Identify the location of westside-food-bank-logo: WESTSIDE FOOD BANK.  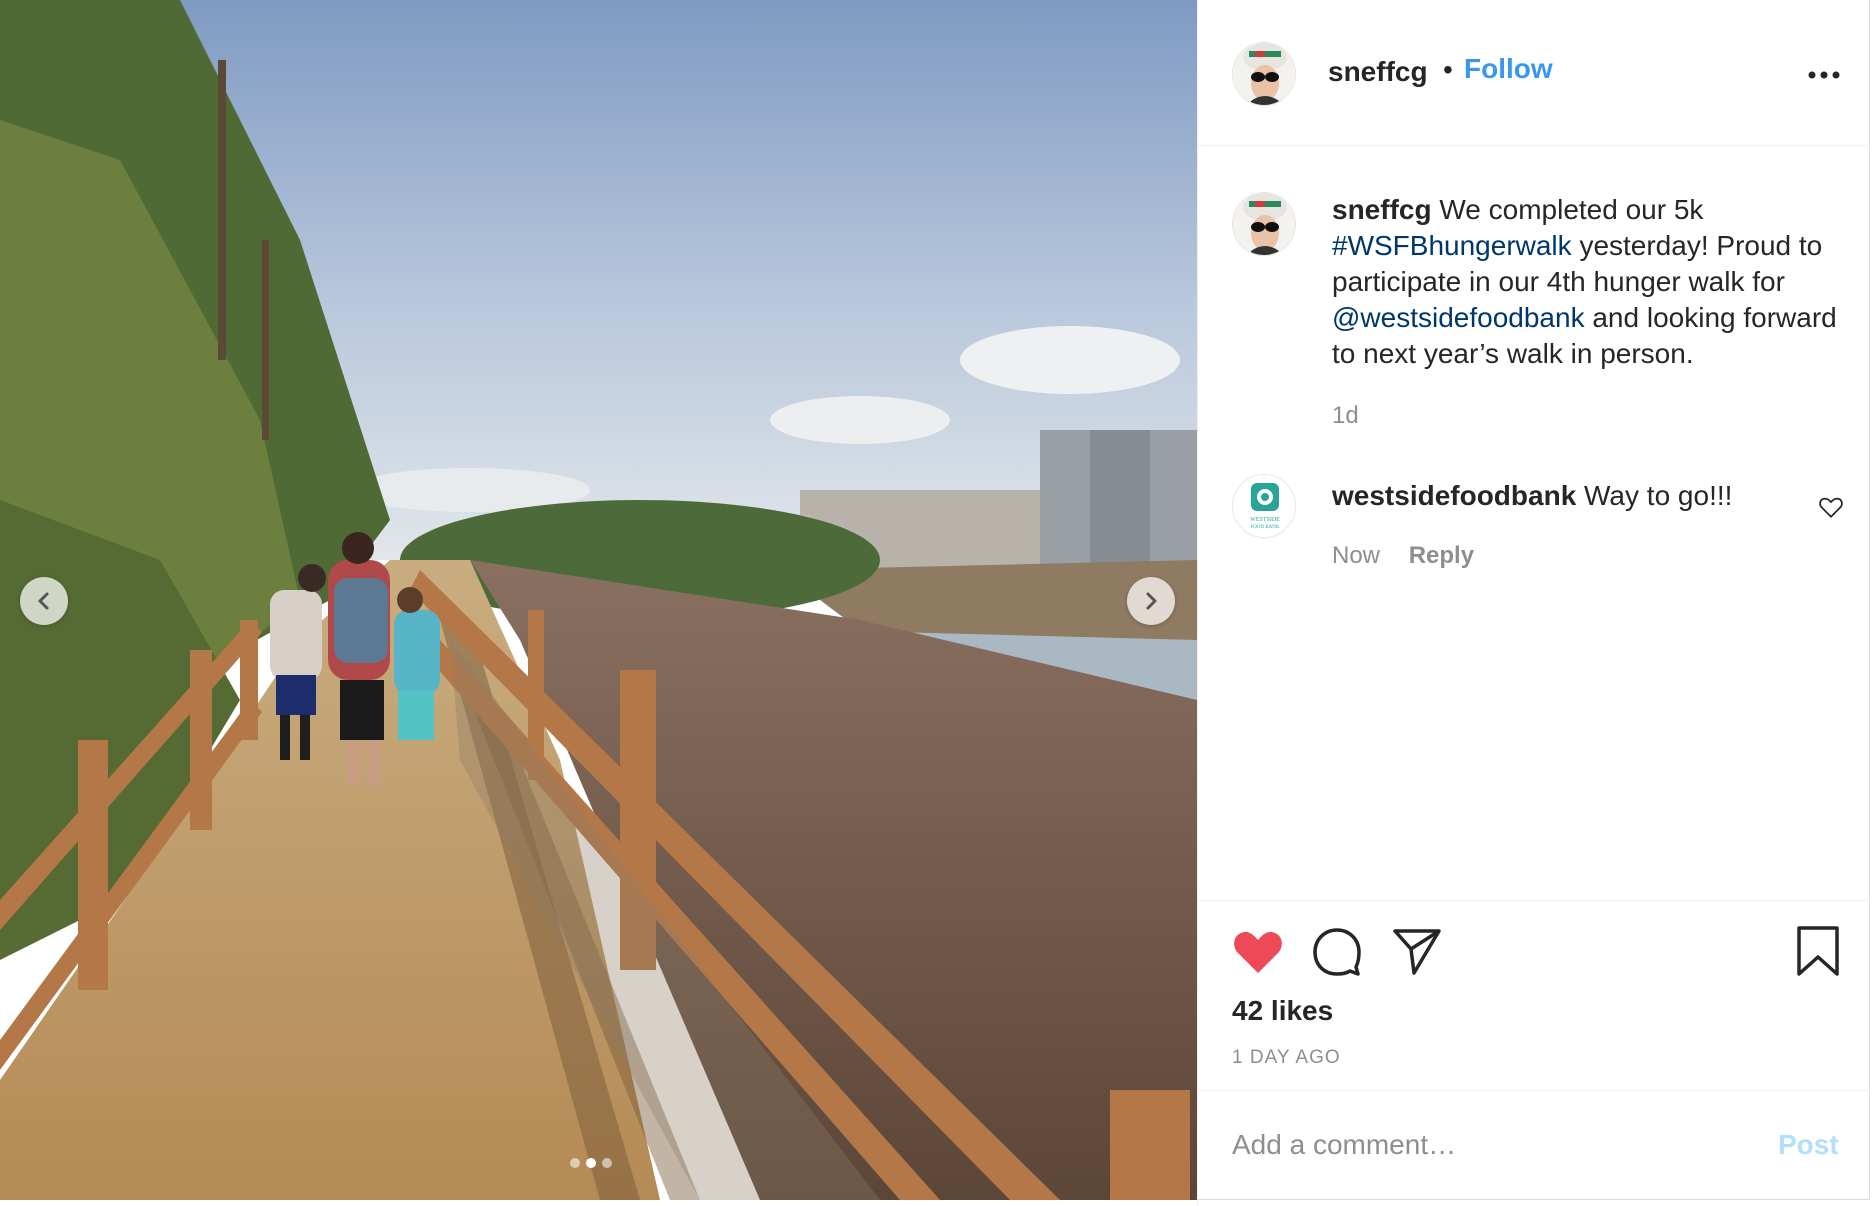
(1264, 506).